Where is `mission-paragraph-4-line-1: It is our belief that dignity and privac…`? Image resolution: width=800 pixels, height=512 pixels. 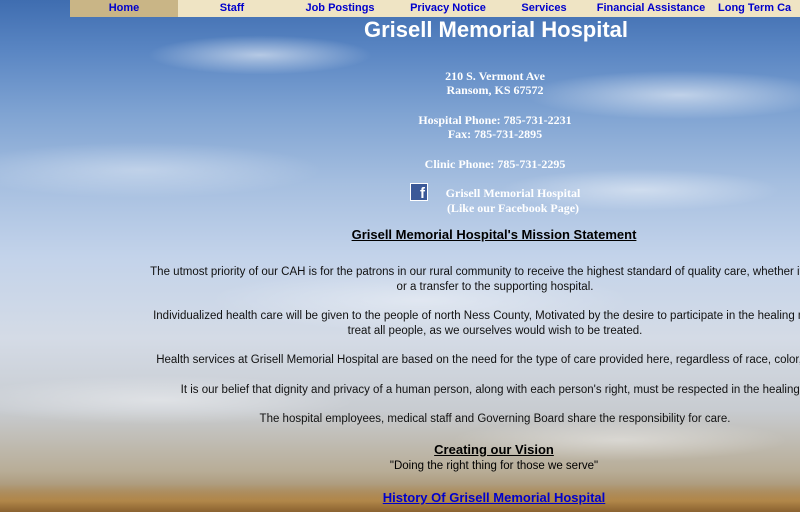
mission-paragraph-4-line-1: It is our belief that dignity and privac… is located at coordinates (490, 390).